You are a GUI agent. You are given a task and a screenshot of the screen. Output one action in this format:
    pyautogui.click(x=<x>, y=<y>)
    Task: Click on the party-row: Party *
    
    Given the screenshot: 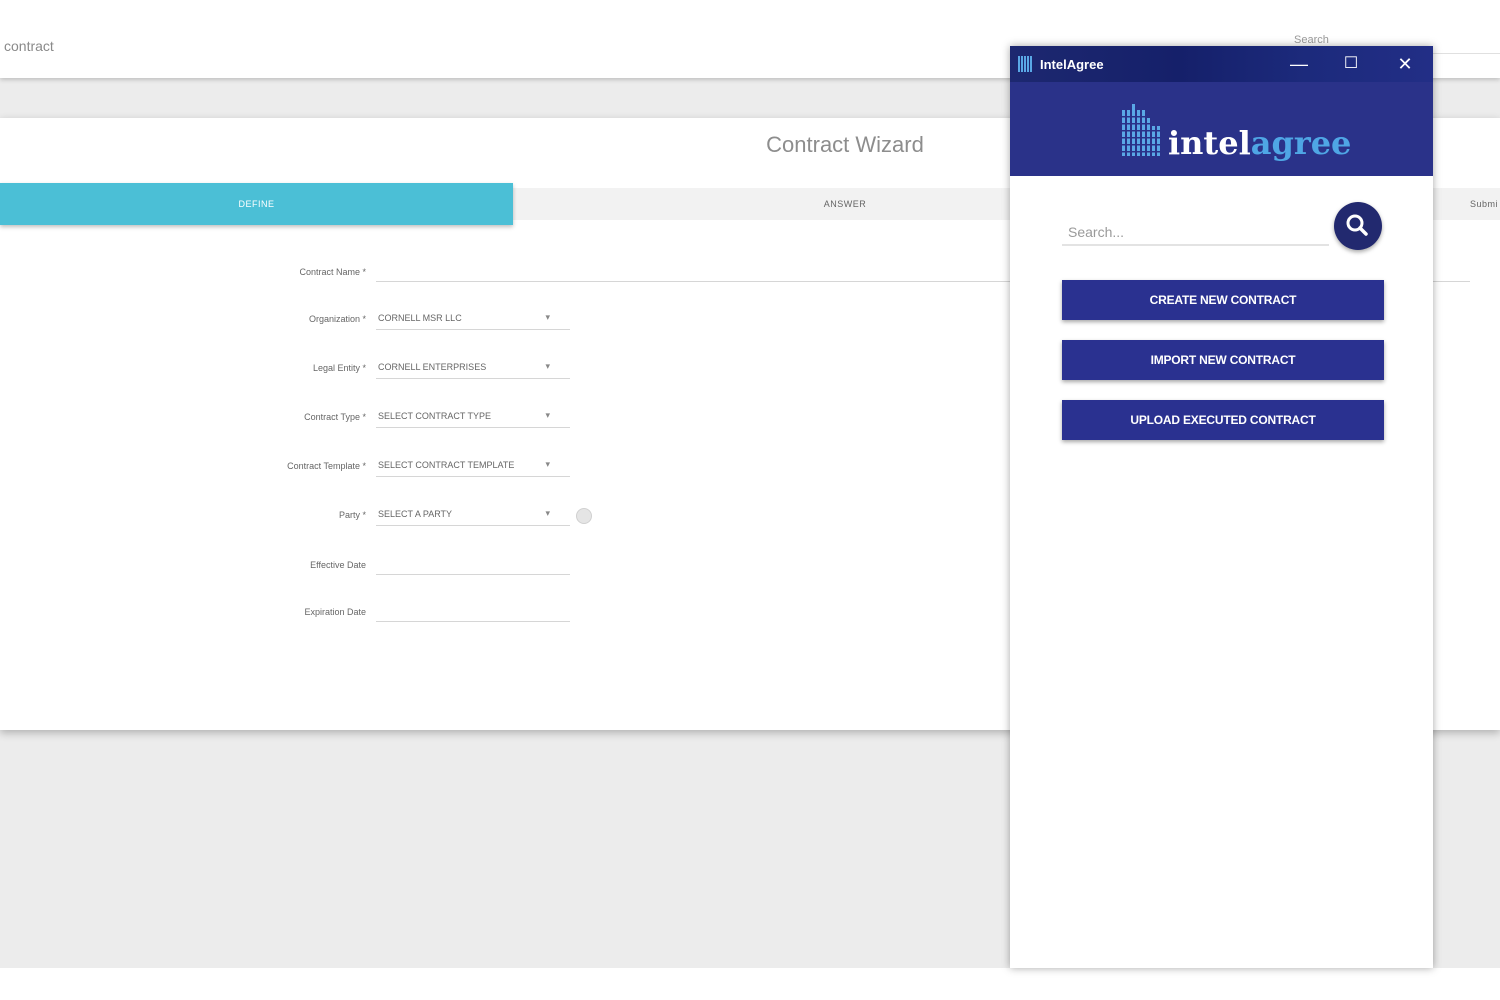 What is the action you would take?
    pyautogui.click(x=266, y=517)
    